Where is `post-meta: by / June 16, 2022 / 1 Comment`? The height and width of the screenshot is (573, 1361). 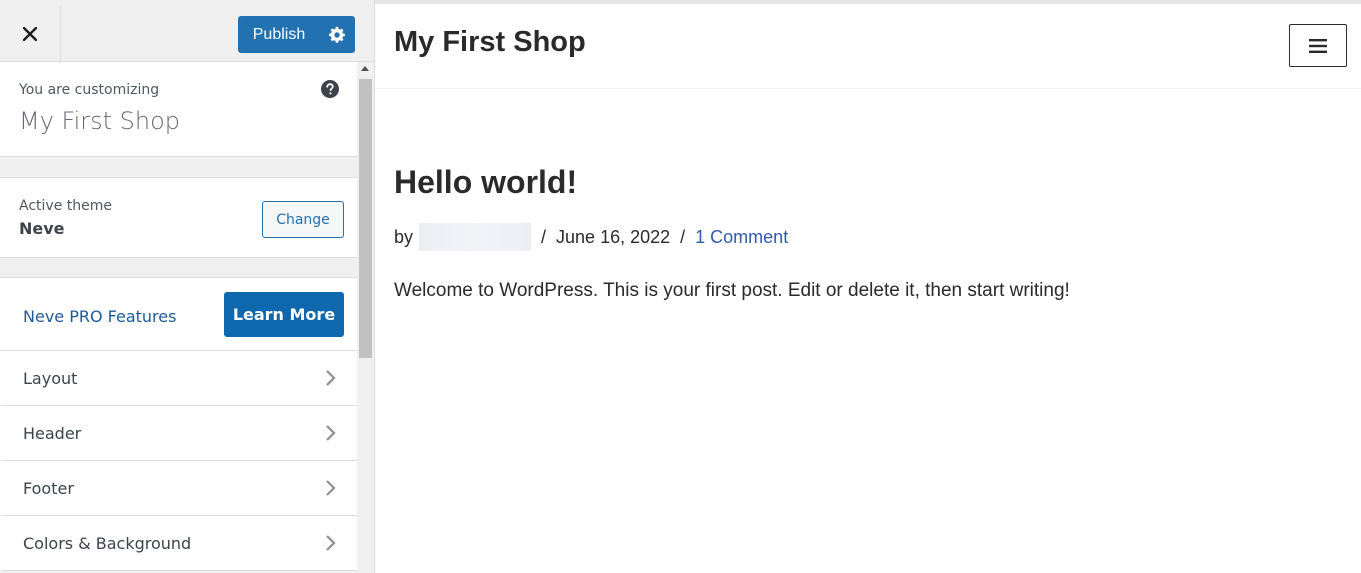 post-meta: by / June 16, 2022 / 1 Comment is located at coordinates (596, 237).